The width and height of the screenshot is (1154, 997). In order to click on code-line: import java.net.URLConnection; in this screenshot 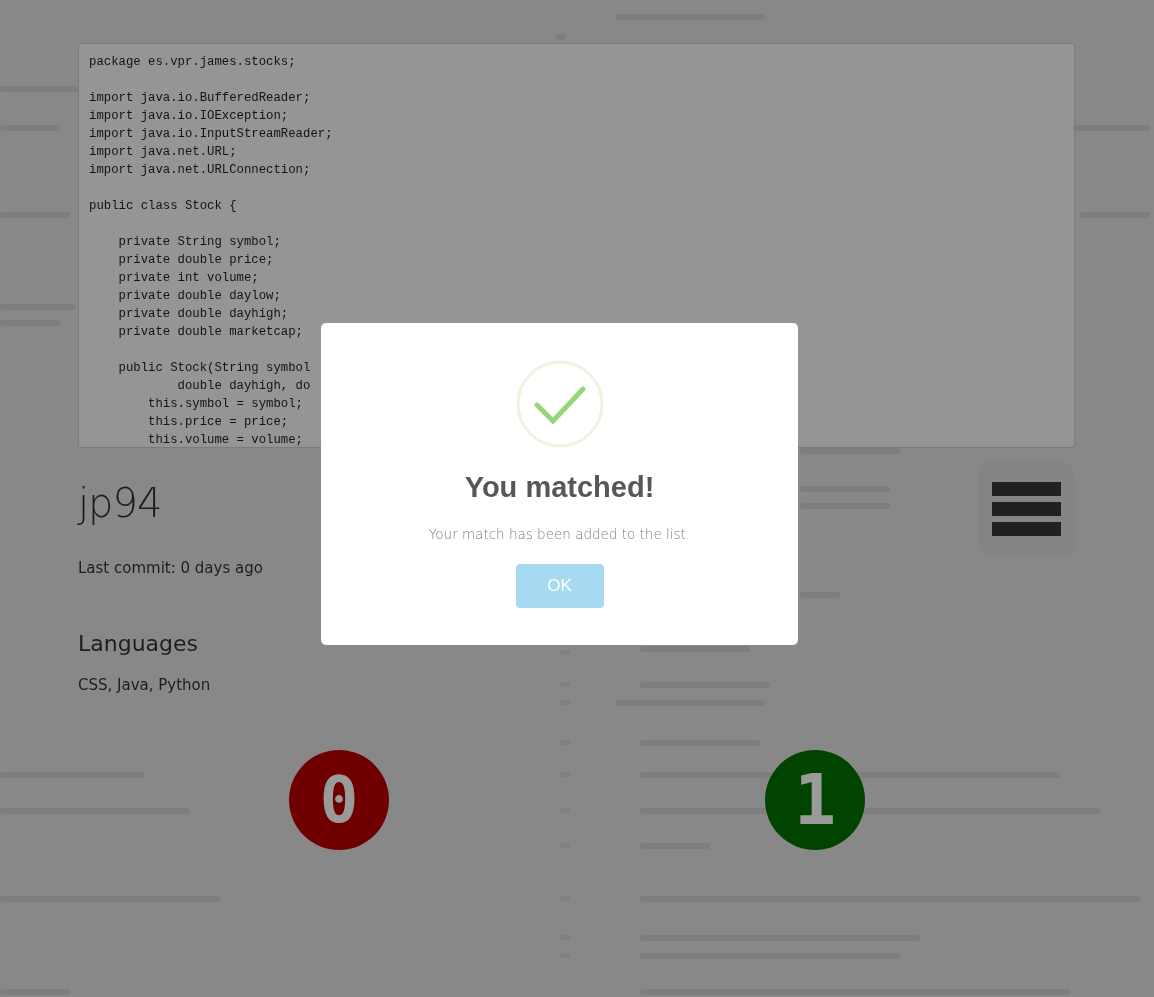, I will do `click(200, 170)`.